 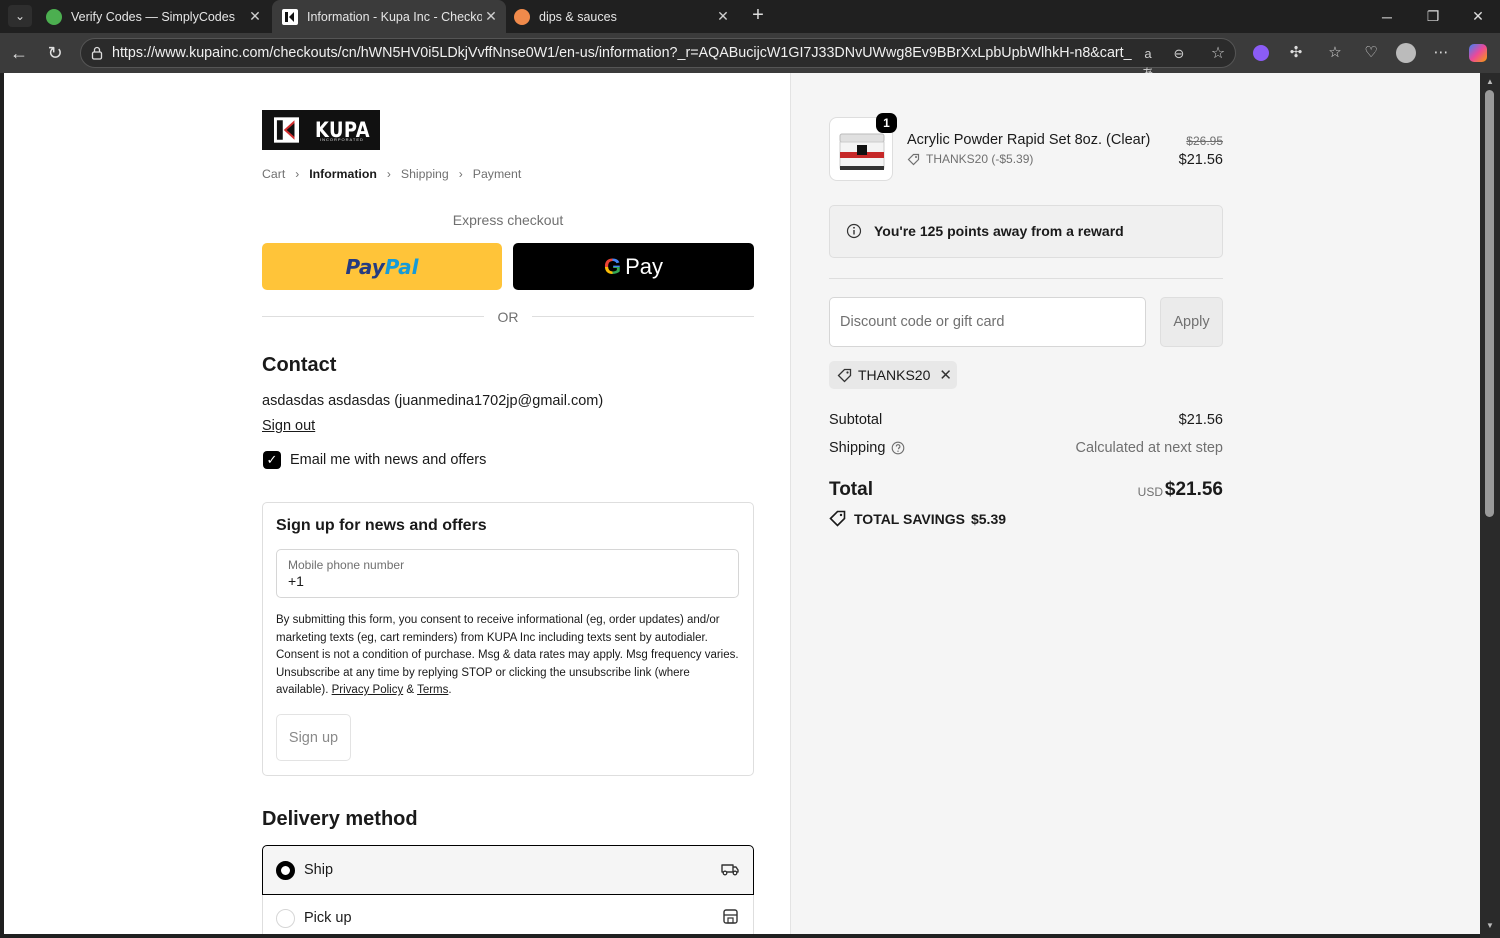 I want to click on more-in-address-icon: ⊖, so click(x=1179, y=54).